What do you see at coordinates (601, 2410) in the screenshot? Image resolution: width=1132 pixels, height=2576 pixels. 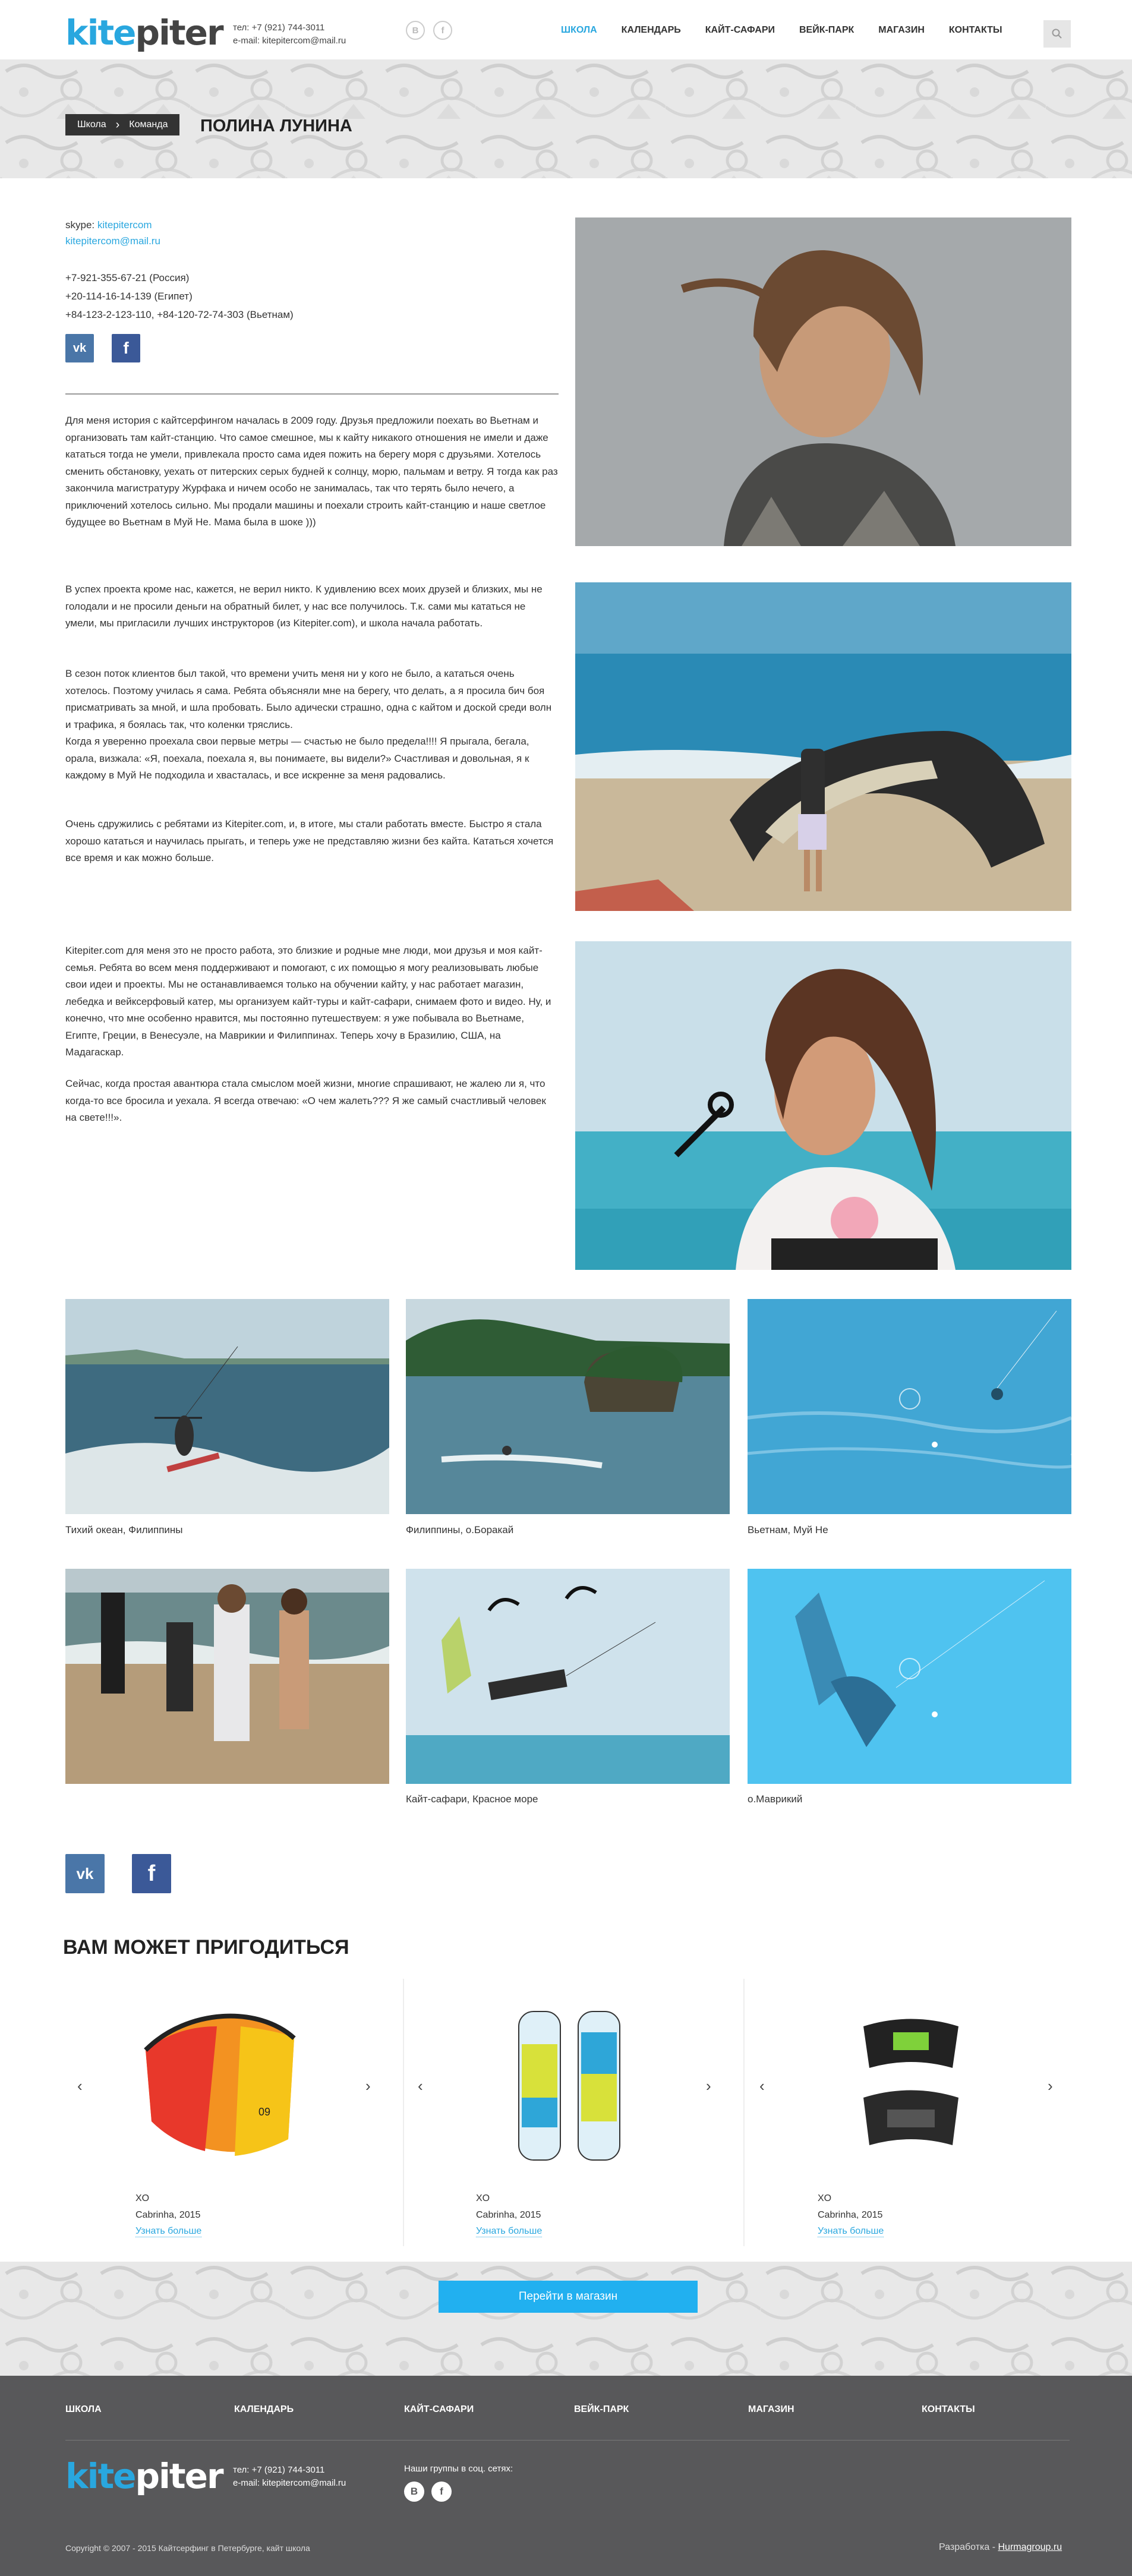 I see `footer-nav-wake-park: Вейк-парк` at bounding box center [601, 2410].